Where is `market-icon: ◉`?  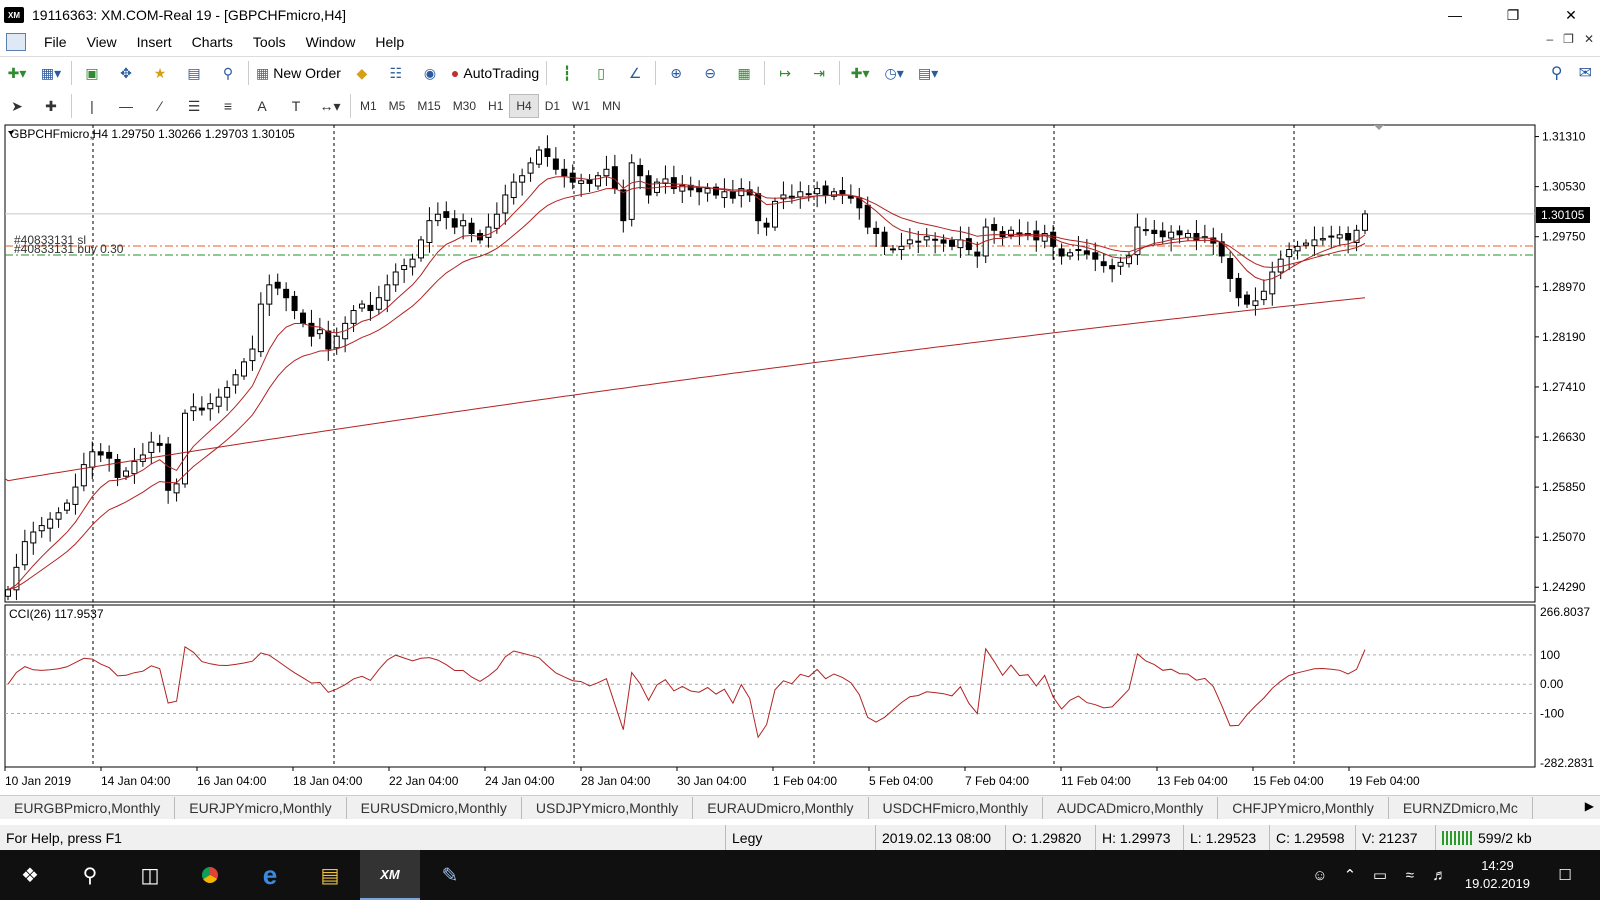
market-icon: ◉ is located at coordinates (430, 73).